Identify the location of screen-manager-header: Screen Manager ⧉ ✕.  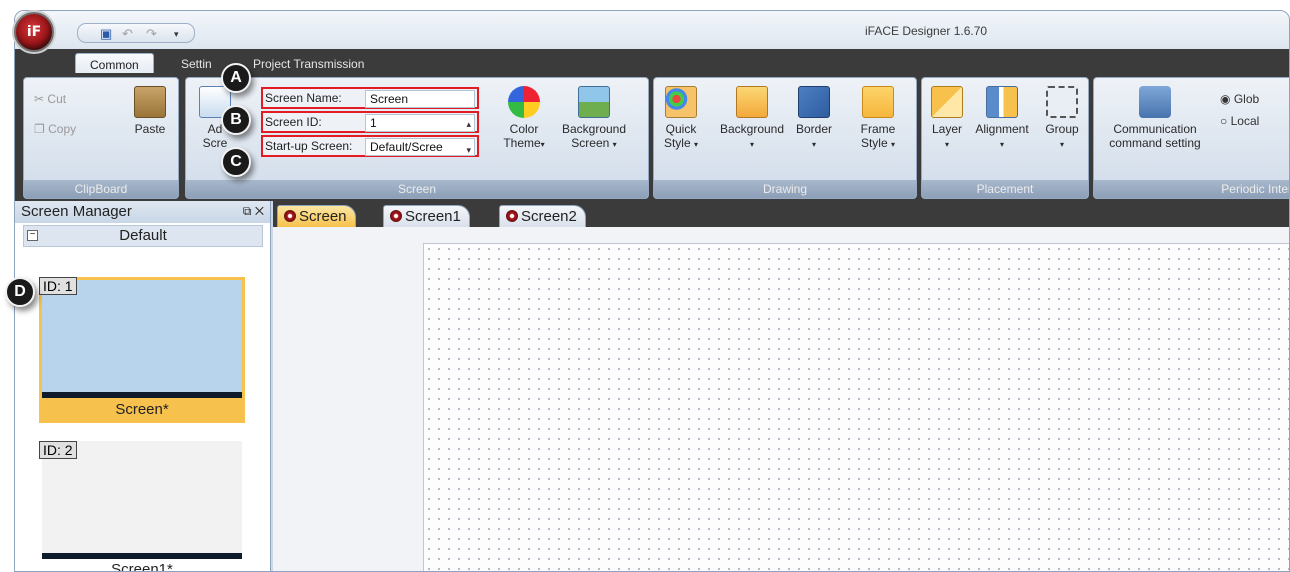
(142, 212).